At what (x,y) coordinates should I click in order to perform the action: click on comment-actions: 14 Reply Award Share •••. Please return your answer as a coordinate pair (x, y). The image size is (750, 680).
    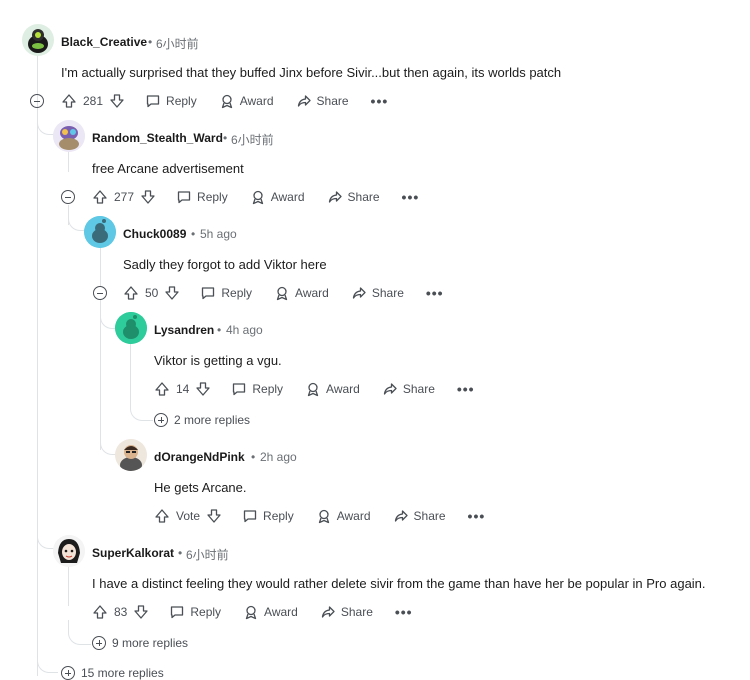
    Looking at the image, I should click on (314, 389).